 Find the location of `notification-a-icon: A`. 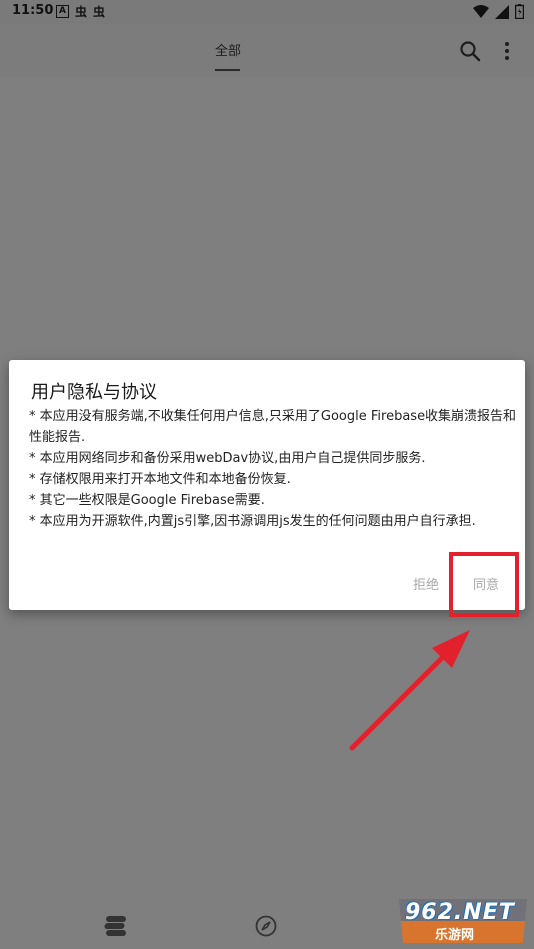

notification-a-icon: A is located at coordinates (62, 11).